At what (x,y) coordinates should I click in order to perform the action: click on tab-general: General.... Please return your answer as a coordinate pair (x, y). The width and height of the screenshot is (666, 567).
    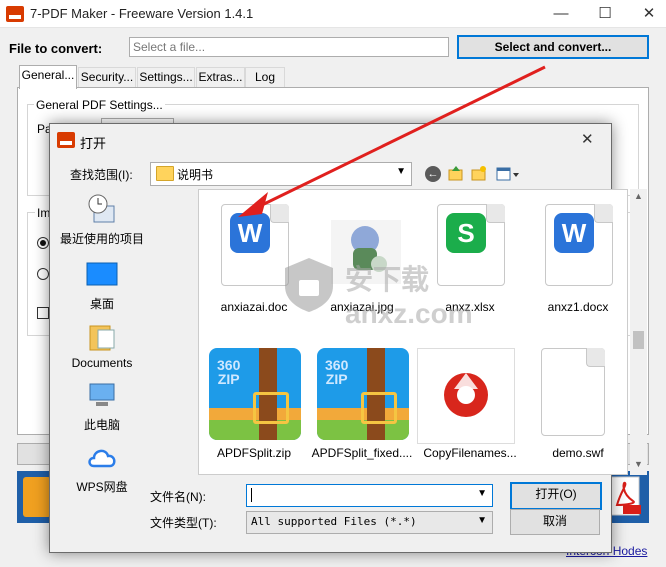
    Looking at the image, I should click on (48, 77).